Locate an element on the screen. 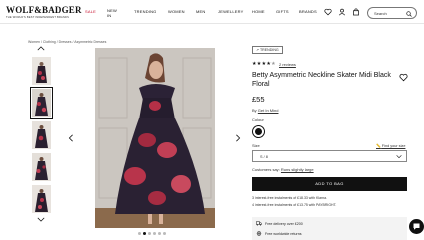  by-prefix: By is located at coordinates (254, 110).